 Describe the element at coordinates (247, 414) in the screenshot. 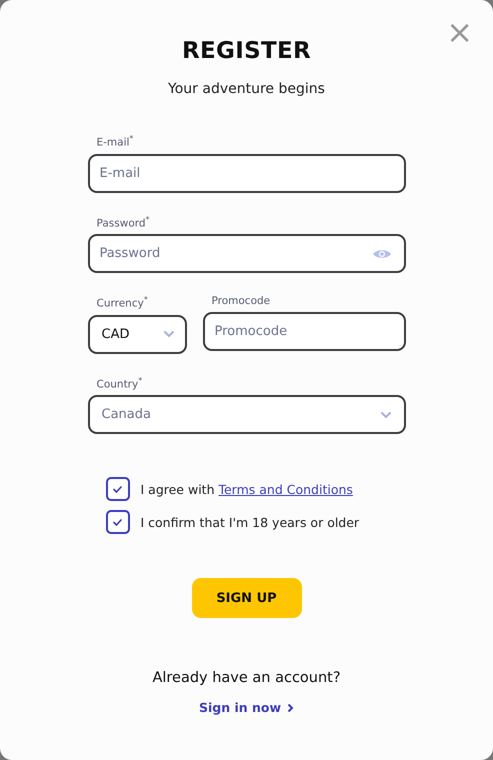

I see `country-select: Canada` at that location.